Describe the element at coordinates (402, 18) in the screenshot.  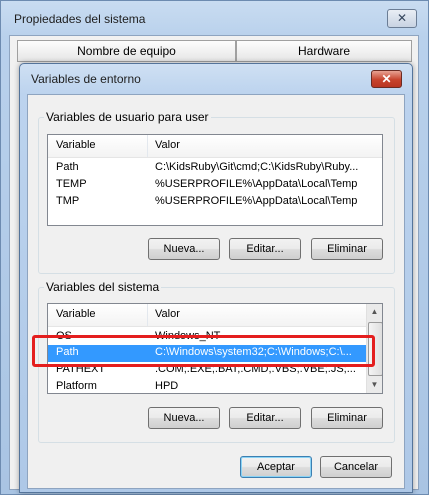
I see `system-properties-close-button: ✕` at that location.